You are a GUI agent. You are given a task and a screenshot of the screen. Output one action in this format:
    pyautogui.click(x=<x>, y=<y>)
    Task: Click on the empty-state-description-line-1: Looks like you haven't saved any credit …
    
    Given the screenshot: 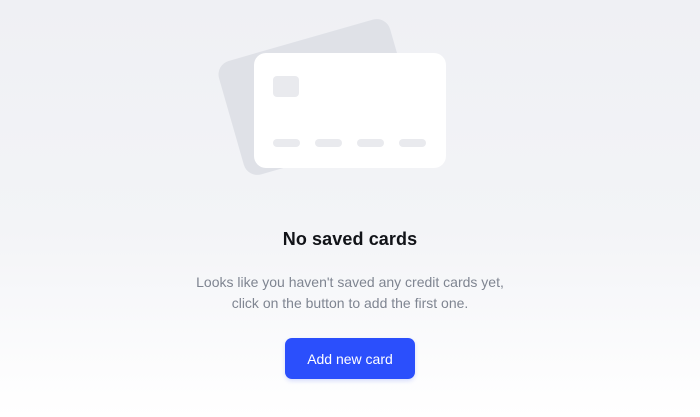 What is the action you would take?
    pyautogui.click(x=350, y=282)
    